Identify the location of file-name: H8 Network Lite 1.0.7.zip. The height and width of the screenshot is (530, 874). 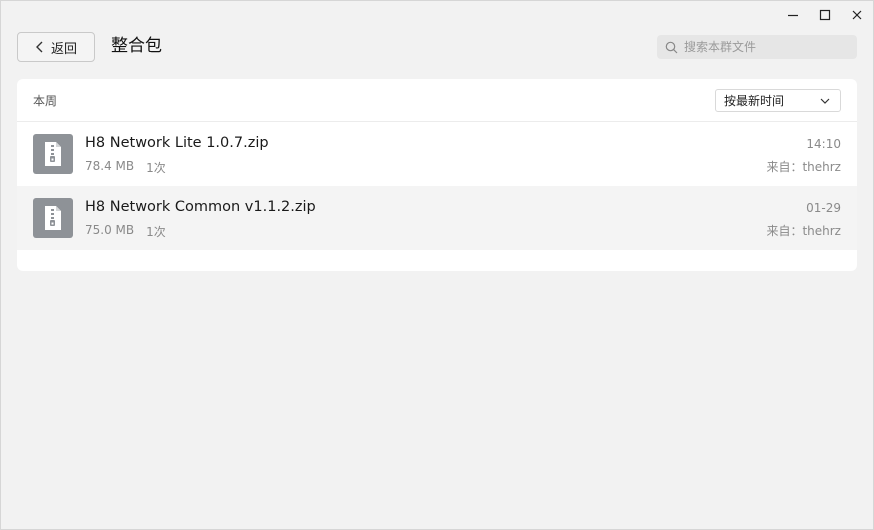
(177, 143).